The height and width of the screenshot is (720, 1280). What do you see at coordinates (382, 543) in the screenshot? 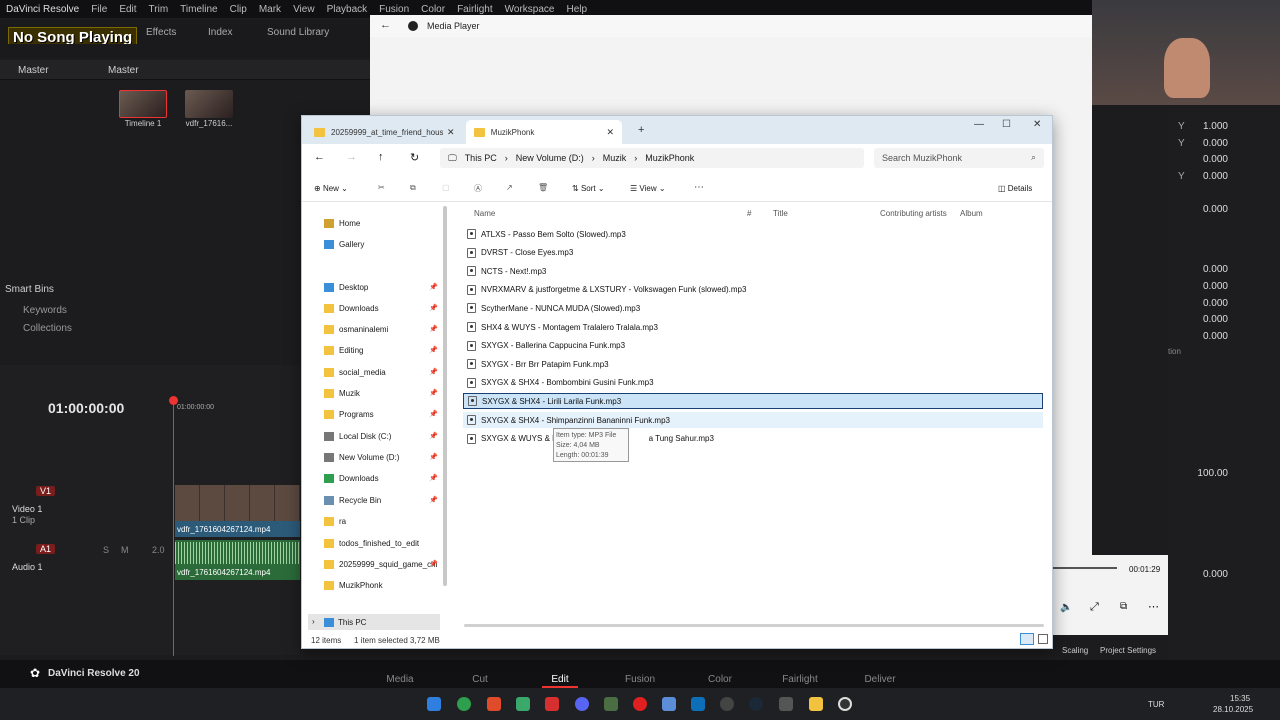
I see `nav-item-todos-finished-to-edit: todos_finished_to_edit` at bounding box center [382, 543].